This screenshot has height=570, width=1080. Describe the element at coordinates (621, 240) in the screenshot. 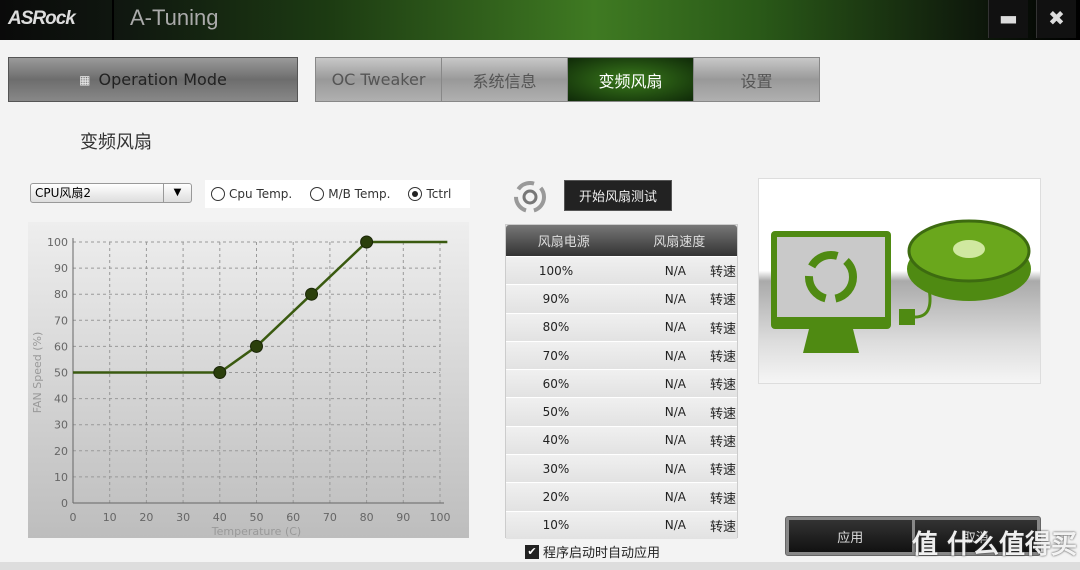

I see `table-header: 风扇电源 风扇速度` at that location.